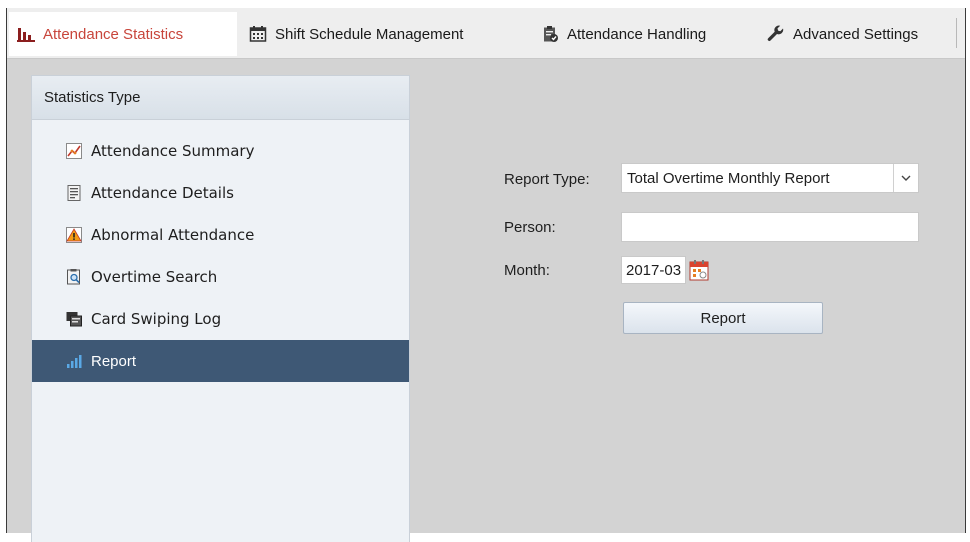 This screenshot has width=970, height=542. Describe the element at coordinates (74, 151) in the screenshot. I see `summary-chart-icon` at that location.